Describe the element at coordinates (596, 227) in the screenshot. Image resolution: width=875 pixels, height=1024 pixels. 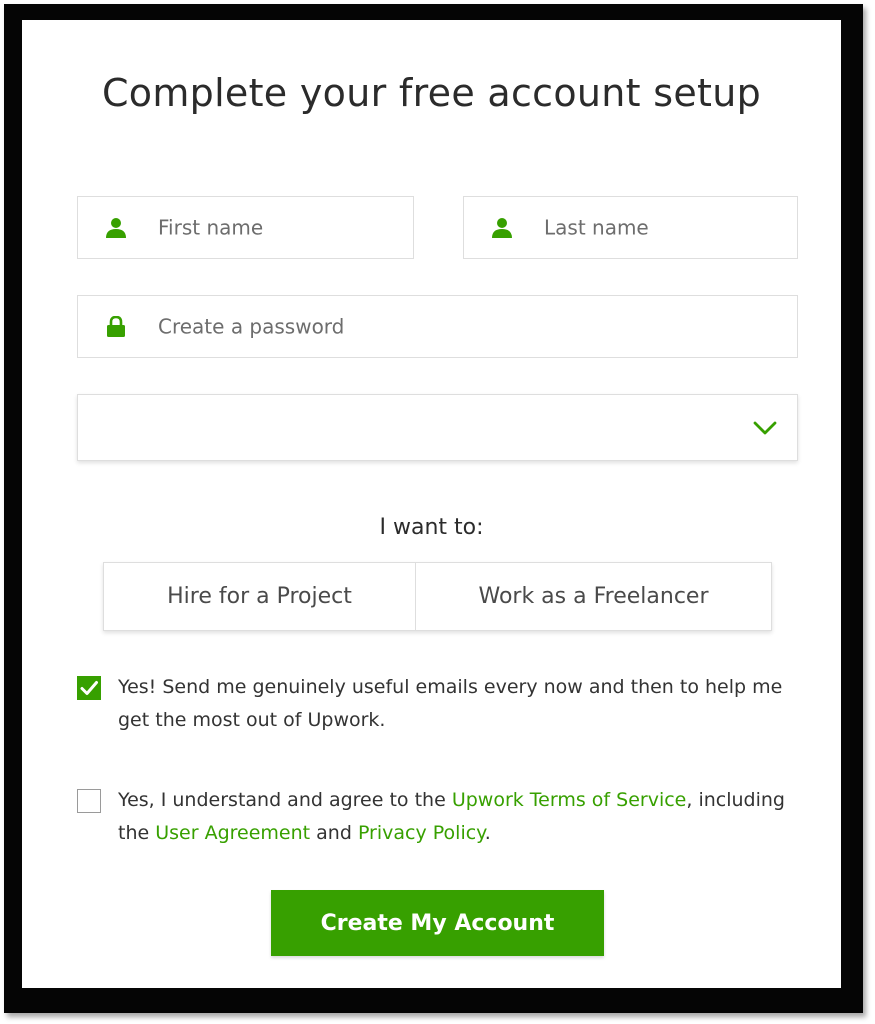
I see `last-name-placeholder: Last name` at that location.